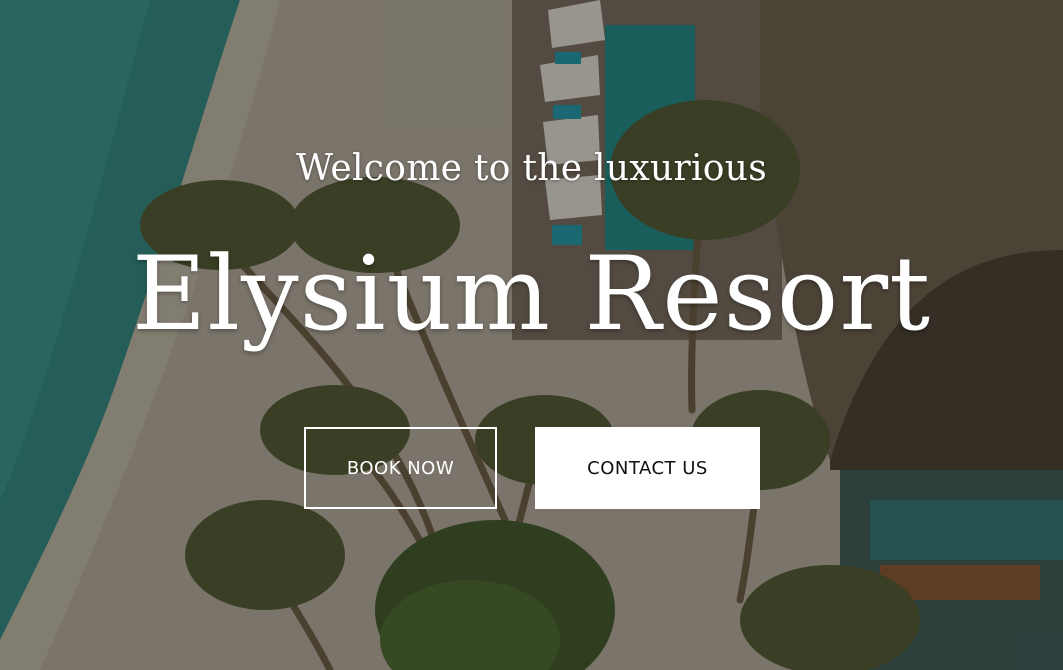  I want to click on book-now-button: BOOK NOW, so click(400, 468).